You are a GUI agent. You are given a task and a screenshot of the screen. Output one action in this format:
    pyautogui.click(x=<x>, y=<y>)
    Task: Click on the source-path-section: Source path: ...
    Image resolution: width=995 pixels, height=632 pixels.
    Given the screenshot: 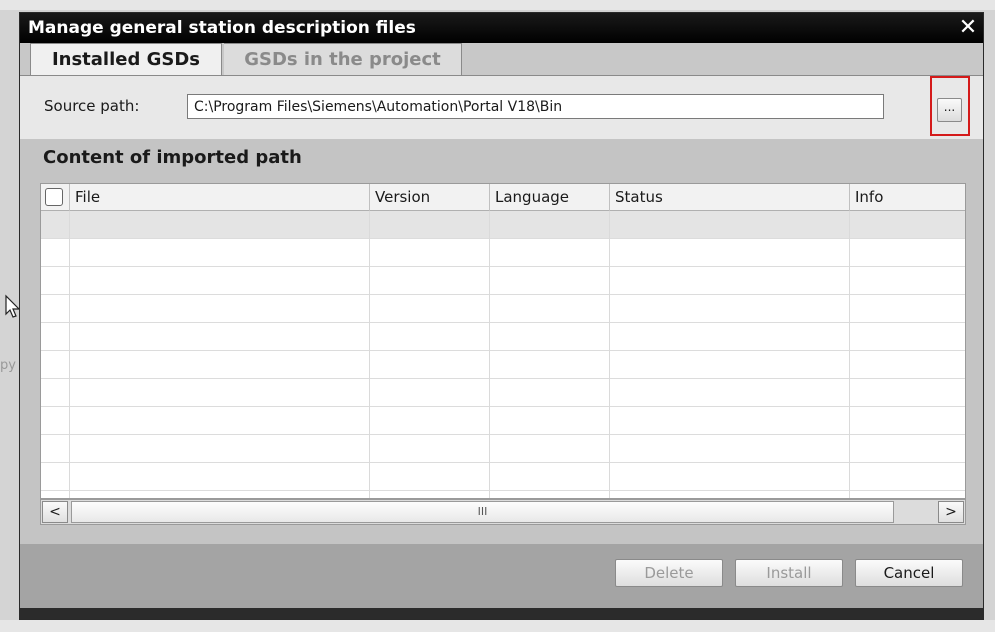 What is the action you would take?
    pyautogui.click(x=501, y=107)
    